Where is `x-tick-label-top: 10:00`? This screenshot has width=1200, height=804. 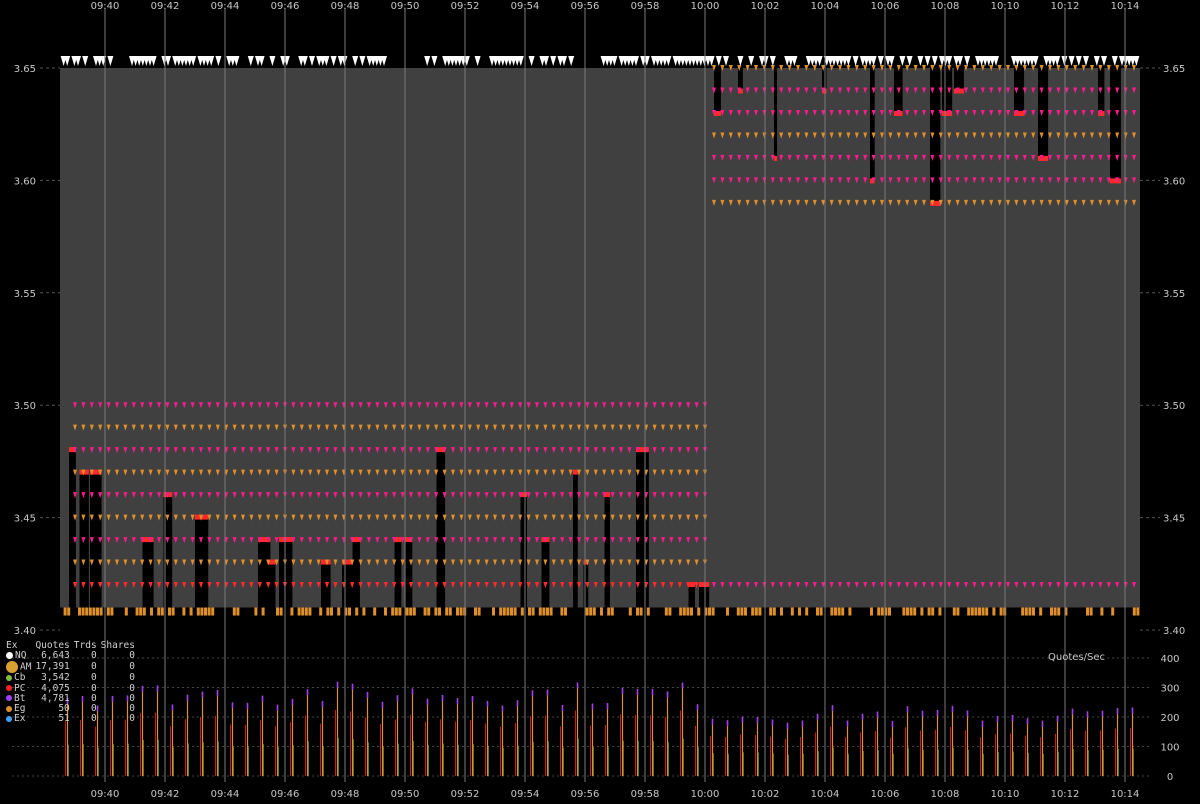
x-tick-label-top: 10:00 is located at coordinates (705, 6).